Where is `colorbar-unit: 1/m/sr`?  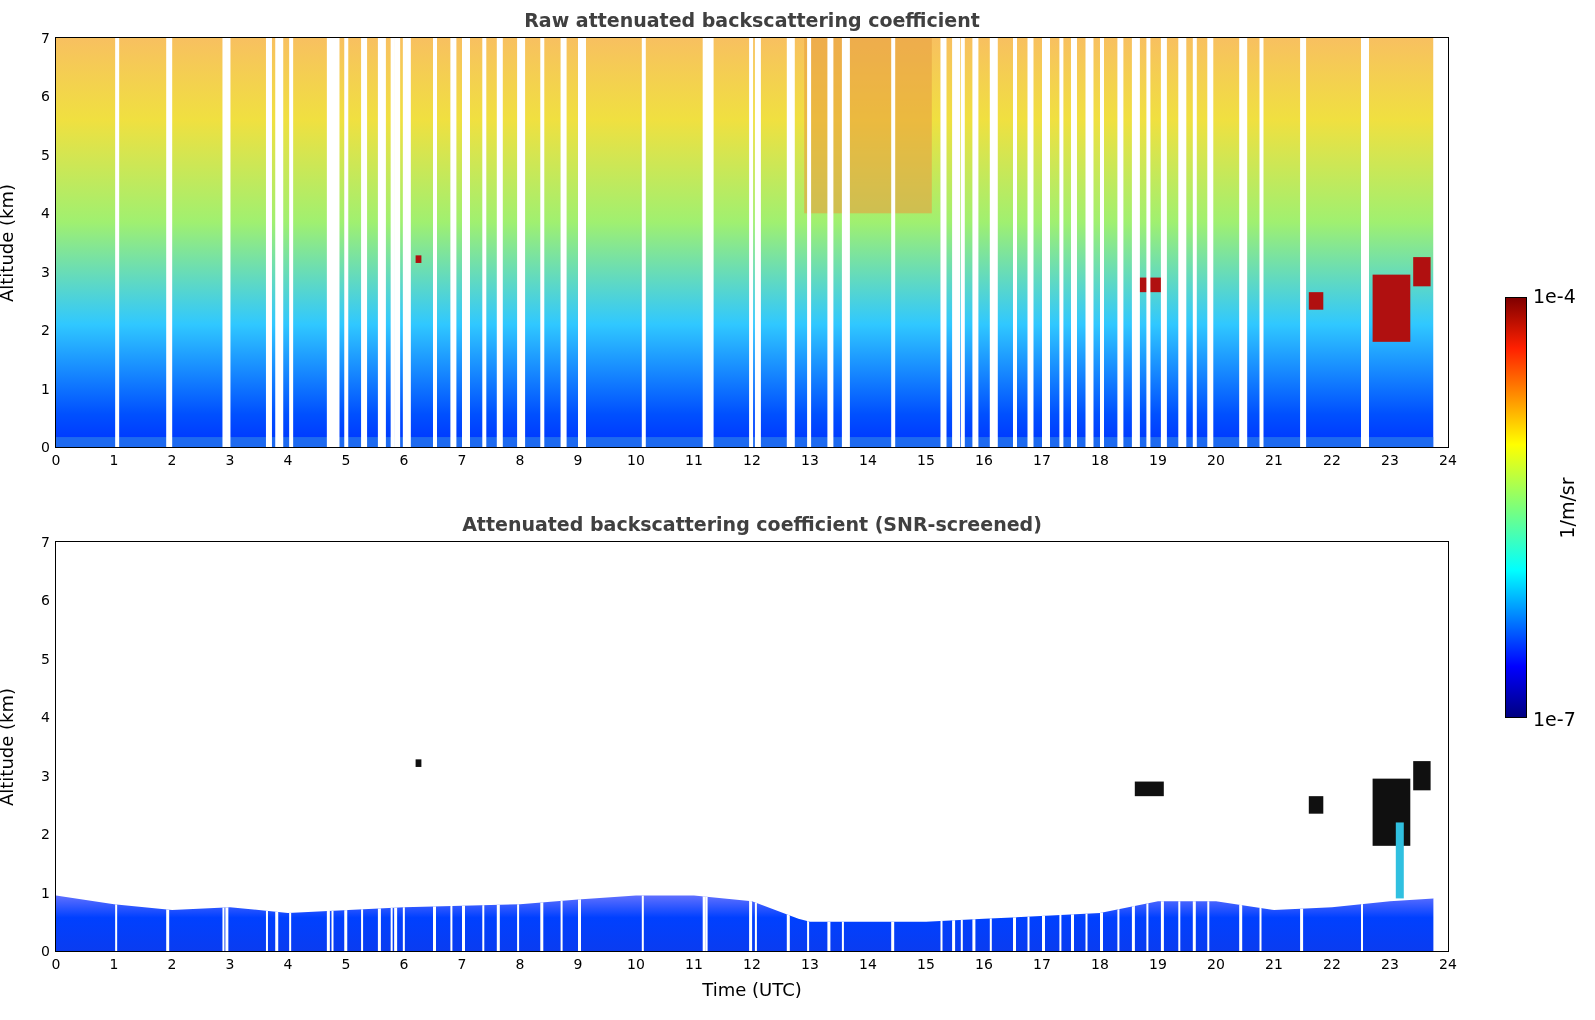
colorbar-unit: 1/m/sr is located at coordinates (1567, 507).